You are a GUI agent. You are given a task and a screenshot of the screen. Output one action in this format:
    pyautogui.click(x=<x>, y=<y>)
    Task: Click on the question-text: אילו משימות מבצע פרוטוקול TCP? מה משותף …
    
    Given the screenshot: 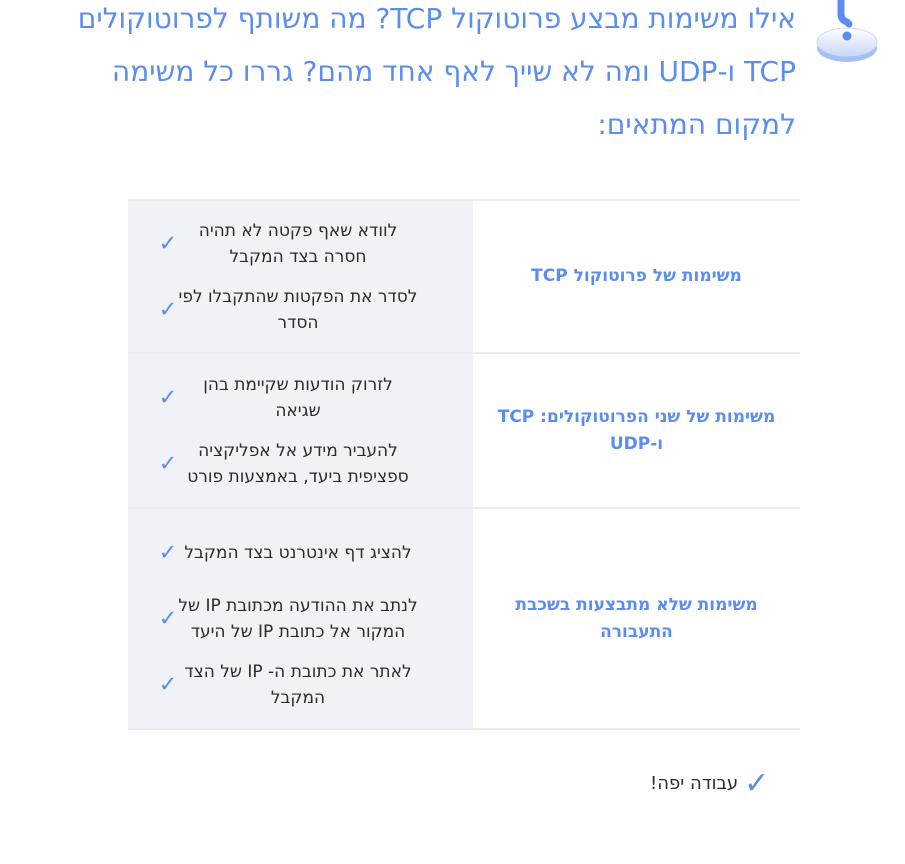 What is the action you would take?
    pyautogui.click(x=436, y=71)
    